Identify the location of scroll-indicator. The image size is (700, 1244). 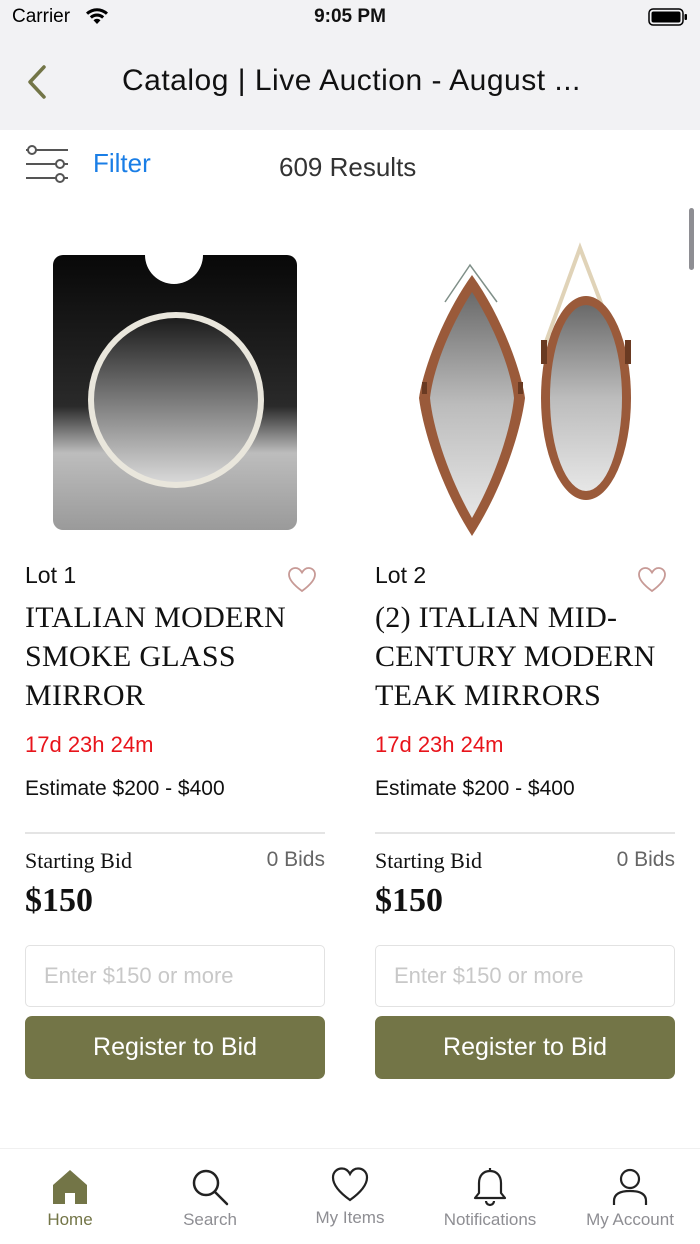
(691, 239).